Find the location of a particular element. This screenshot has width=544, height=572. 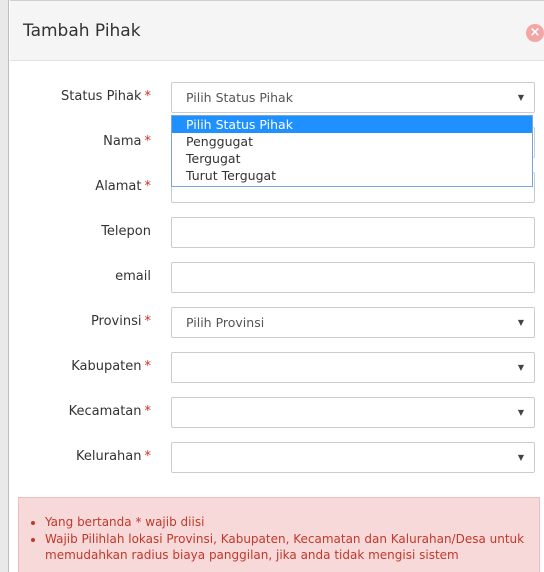

status-pihak-select: Pilih Status Pihak ▼ is located at coordinates (353, 97).